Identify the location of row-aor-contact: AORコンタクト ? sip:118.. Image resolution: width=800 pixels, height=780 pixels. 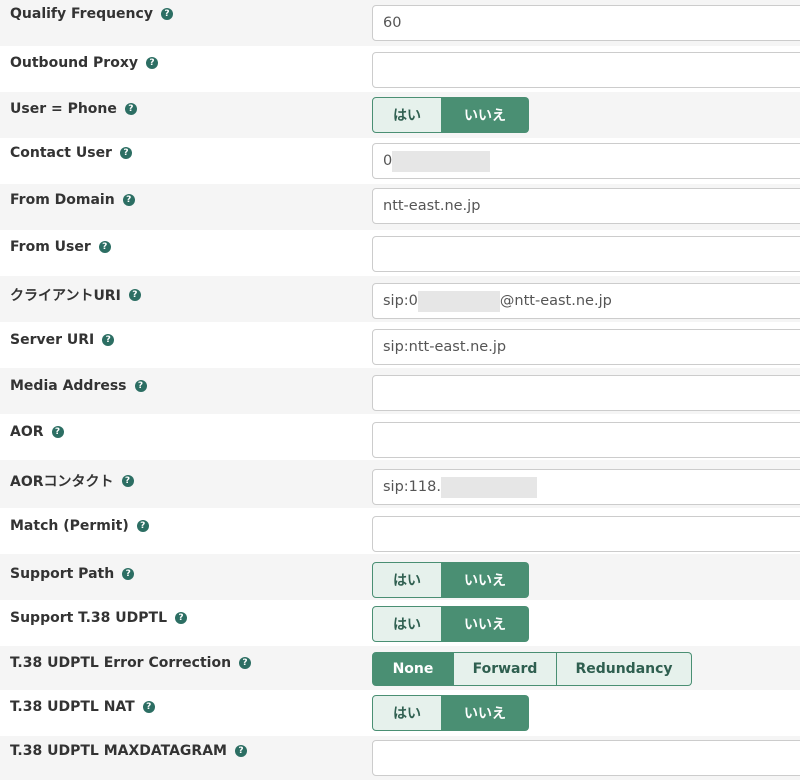
(400, 484).